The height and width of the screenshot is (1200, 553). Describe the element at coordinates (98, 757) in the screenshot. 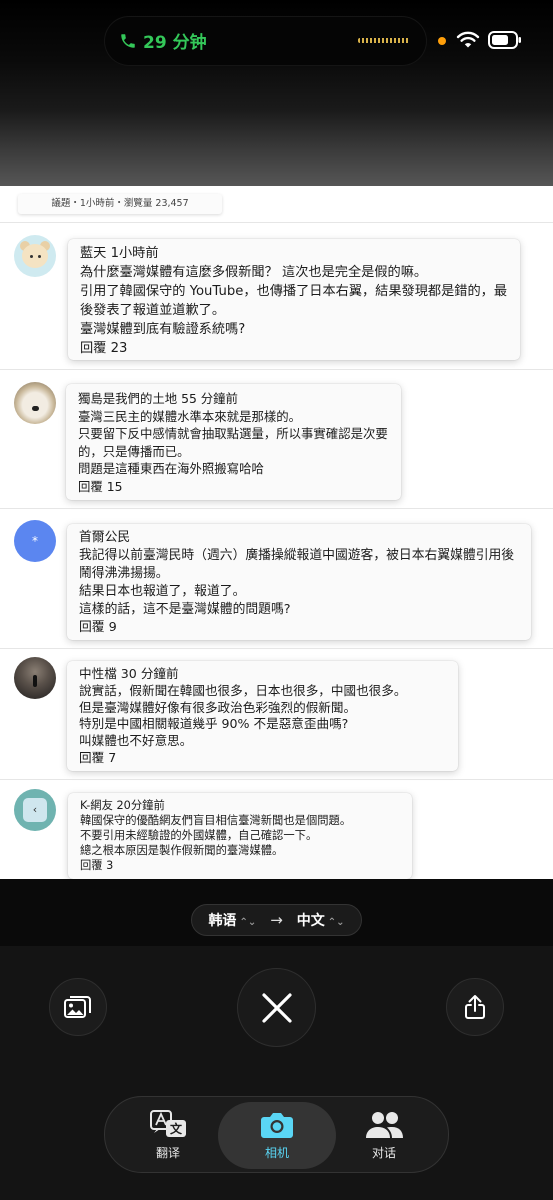

I see `reply-count: 回覆 7` at that location.